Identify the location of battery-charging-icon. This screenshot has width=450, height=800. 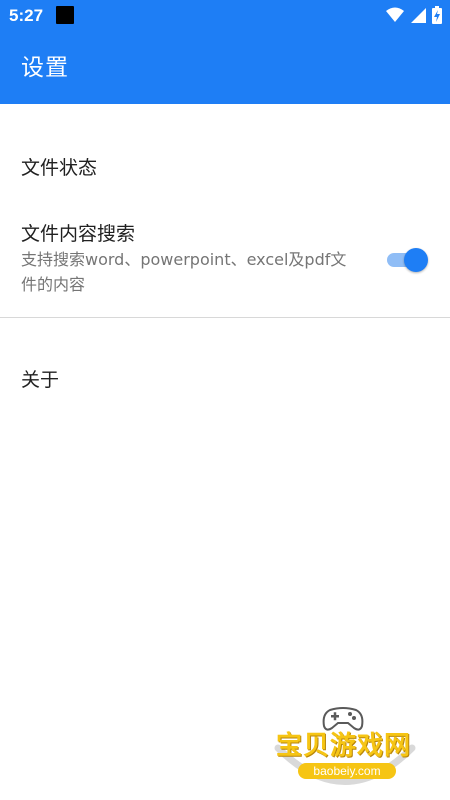
(437, 15).